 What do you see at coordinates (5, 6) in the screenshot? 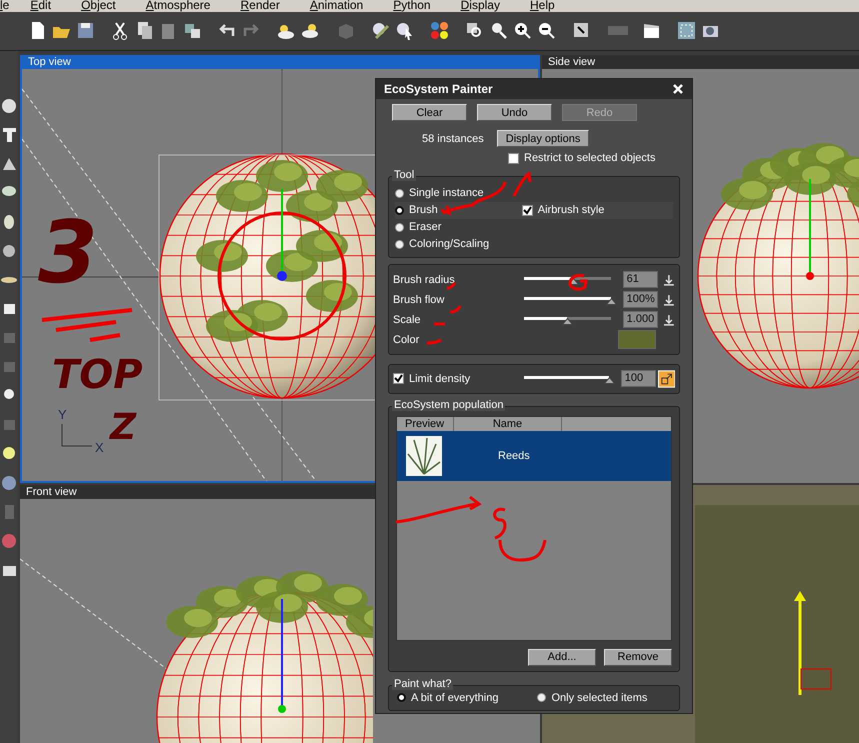
I see `menu-item: le` at bounding box center [5, 6].